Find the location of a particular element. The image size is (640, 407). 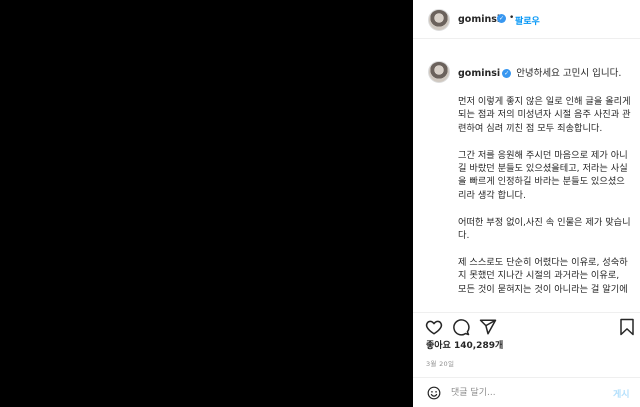

comment-bar: 게시 is located at coordinates (526, 392).